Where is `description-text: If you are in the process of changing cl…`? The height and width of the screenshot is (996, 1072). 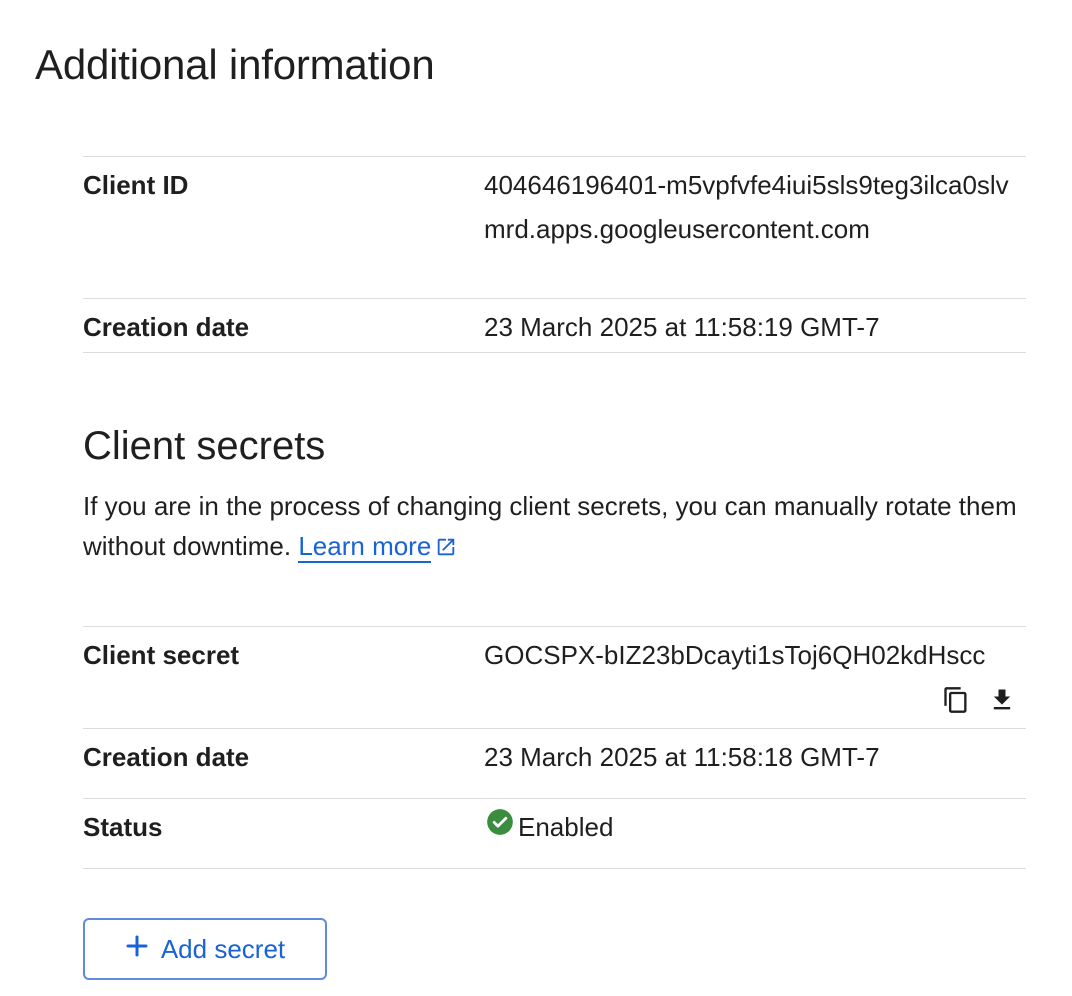
description-text: If you are in the process of changing cl… is located at coordinates (550, 526).